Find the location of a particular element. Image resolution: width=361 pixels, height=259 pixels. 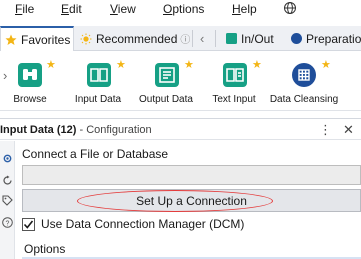

globe-icon is located at coordinates (290, 8).